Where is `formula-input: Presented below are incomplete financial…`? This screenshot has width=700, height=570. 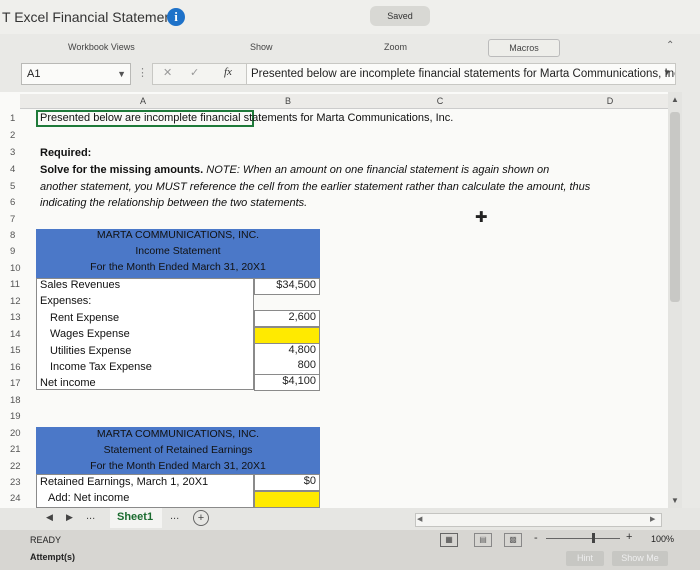
formula-input: Presented below are incomplete financial… is located at coordinates (461, 74).